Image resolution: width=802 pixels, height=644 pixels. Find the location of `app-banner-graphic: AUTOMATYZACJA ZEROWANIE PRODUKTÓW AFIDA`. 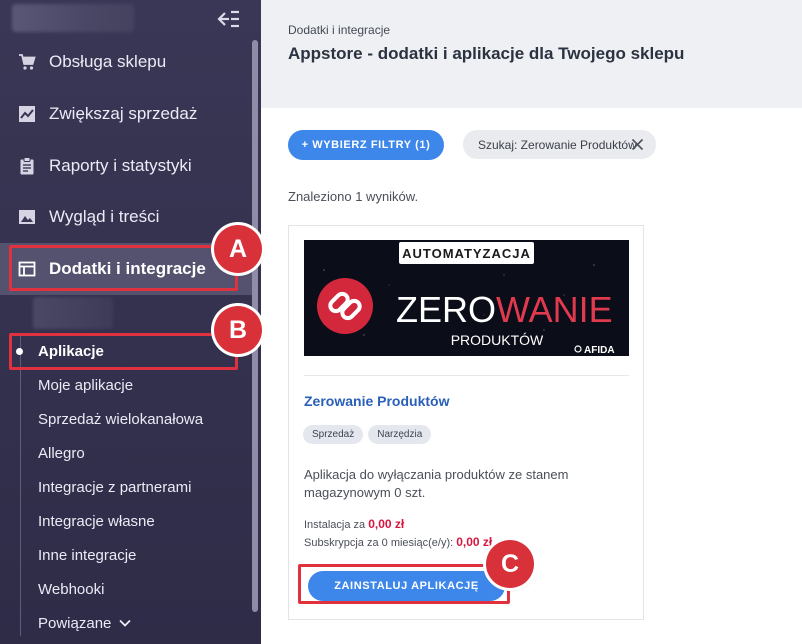

app-banner-graphic: AUTOMATYZACJA ZEROWANIE PRODUKTÓW AFIDA is located at coordinates (466, 299).